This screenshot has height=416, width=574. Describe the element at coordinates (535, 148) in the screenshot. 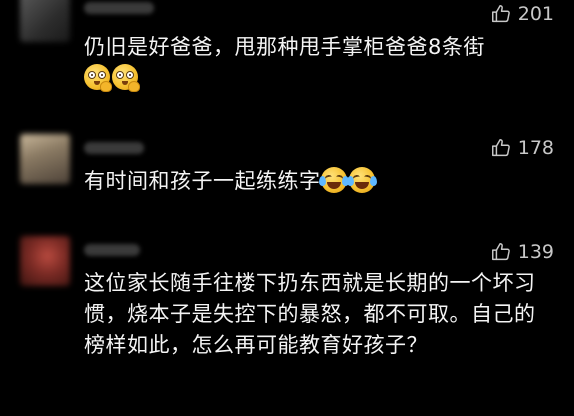

I see `like-count: 178` at that location.